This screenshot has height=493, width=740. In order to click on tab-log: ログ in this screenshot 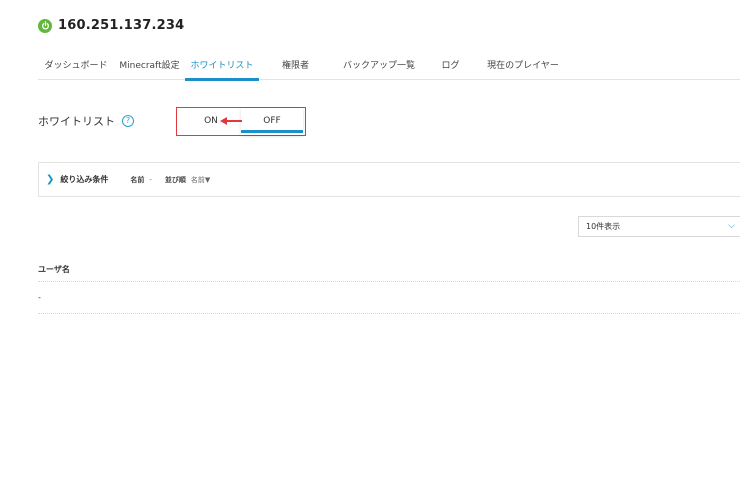, I will do `click(450, 68)`.